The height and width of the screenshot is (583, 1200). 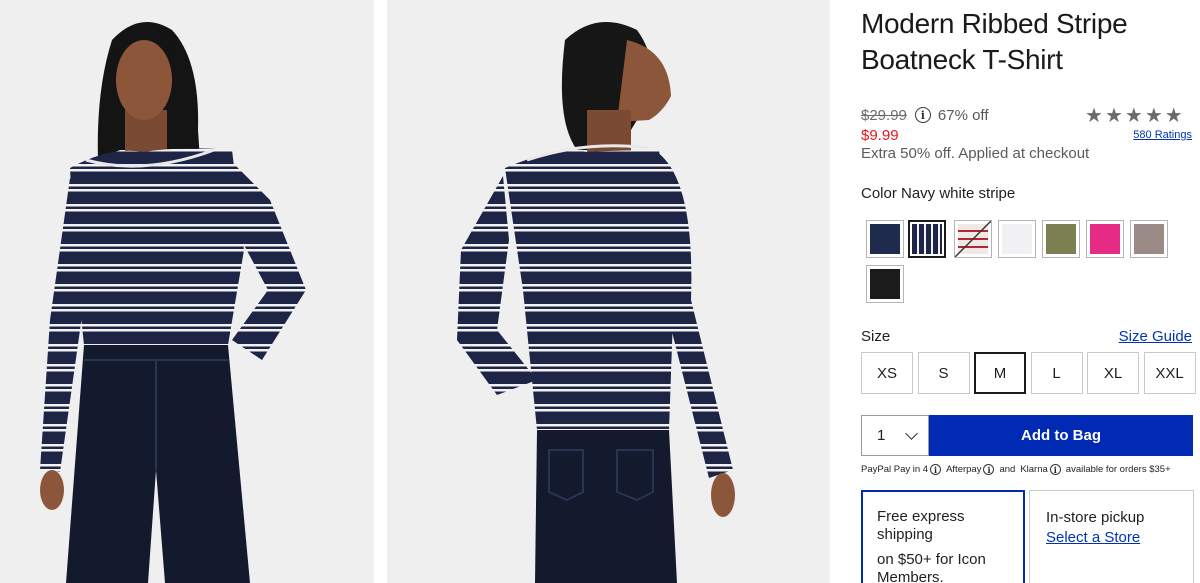 What do you see at coordinates (1113, 373) in the screenshot?
I see `size-option-xl: XL` at bounding box center [1113, 373].